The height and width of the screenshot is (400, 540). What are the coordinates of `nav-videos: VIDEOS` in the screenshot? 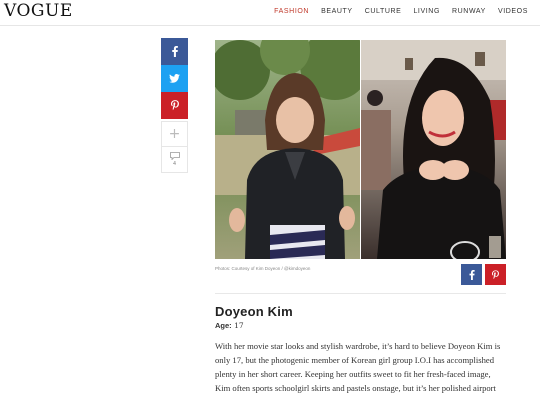 It's located at (513, 11).